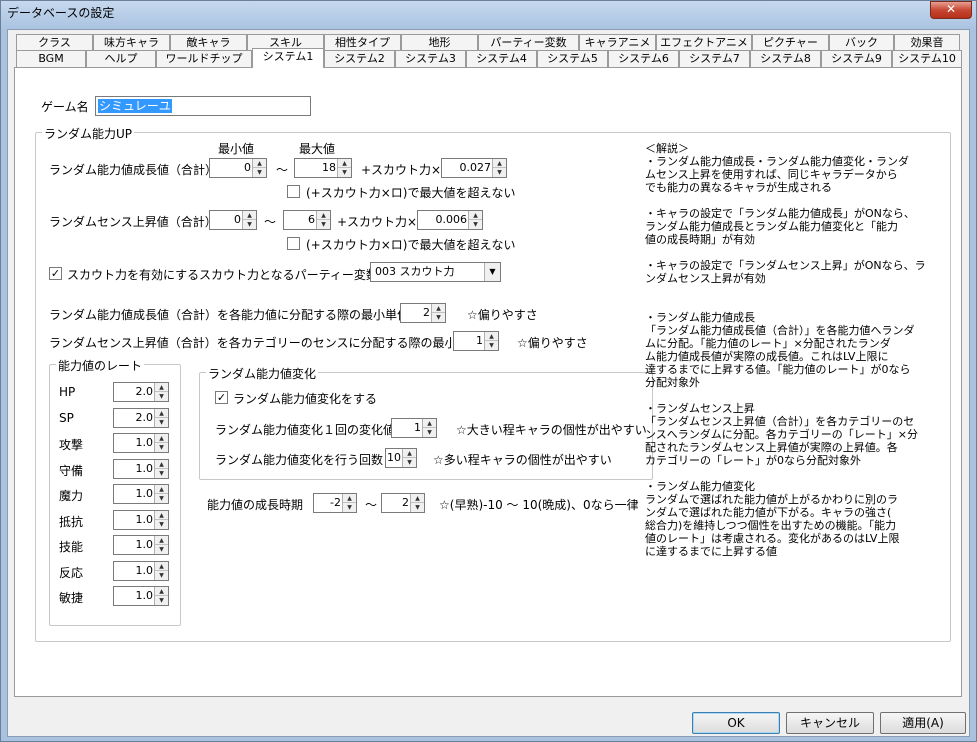  Describe the element at coordinates (204, 58) in the screenshot. I see `tab-world-chip: ワールドチップ` at that location.